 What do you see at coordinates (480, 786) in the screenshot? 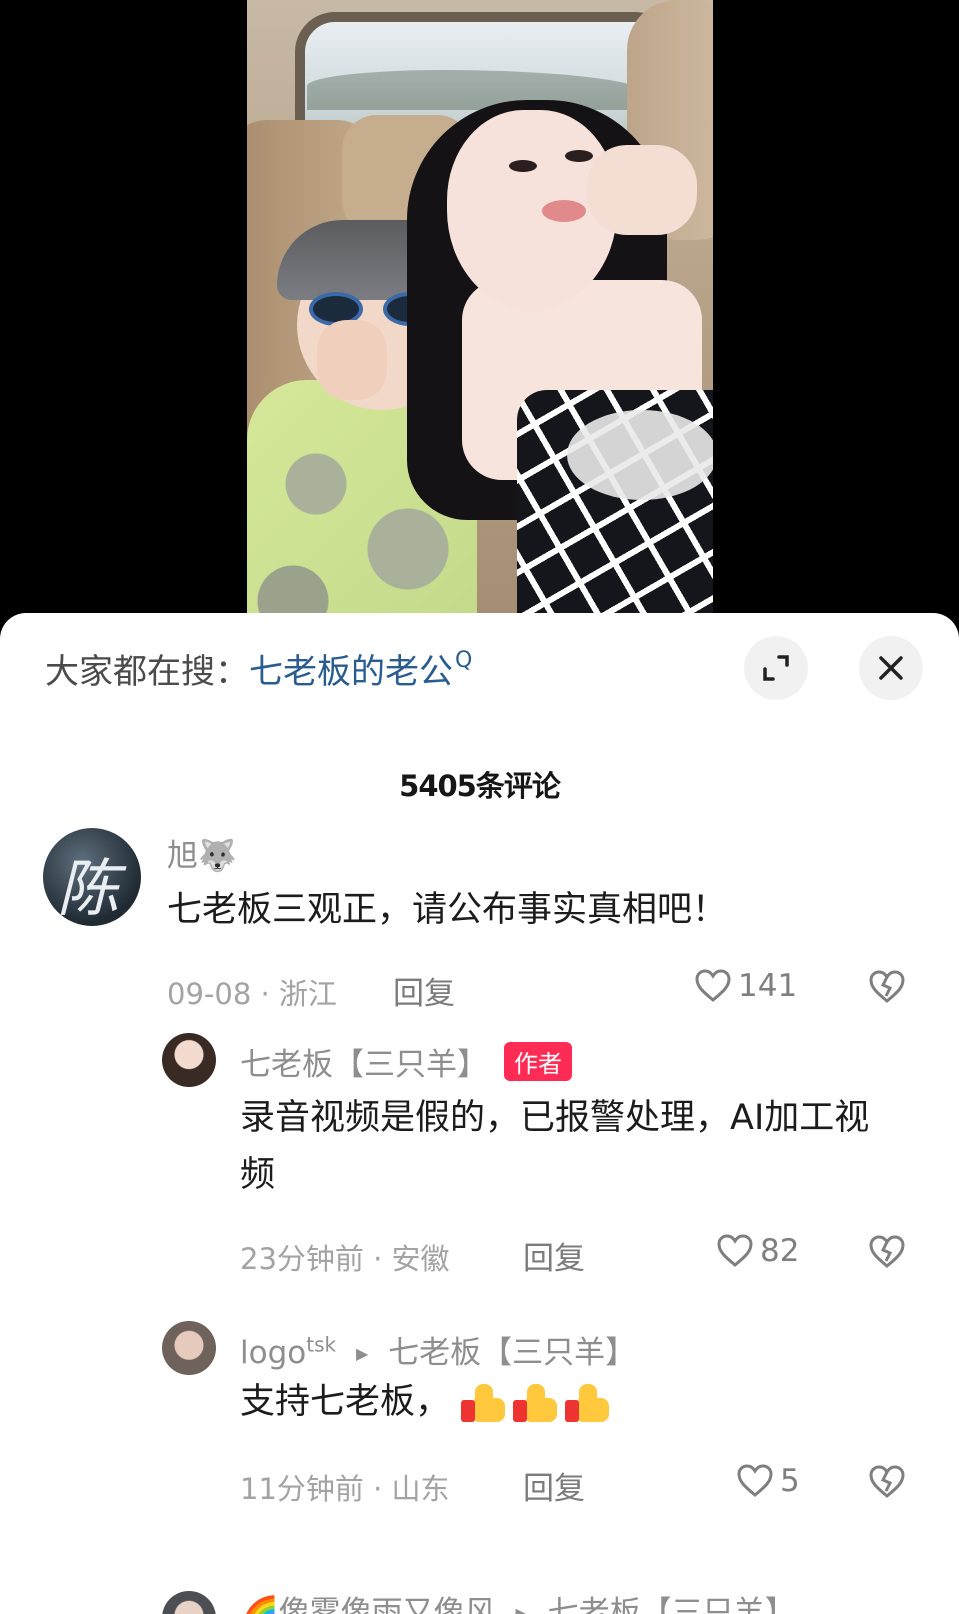
I see `comment-count: 5405条评论` at bounding box center [480, 786].